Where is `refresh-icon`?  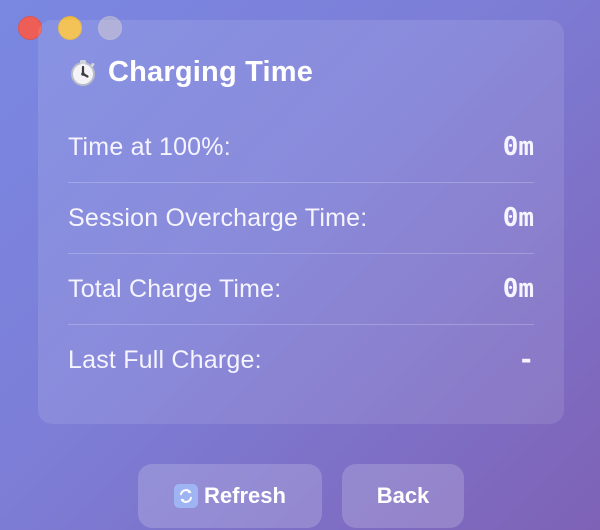
refresh-icon is located at coordinates (186, 496).